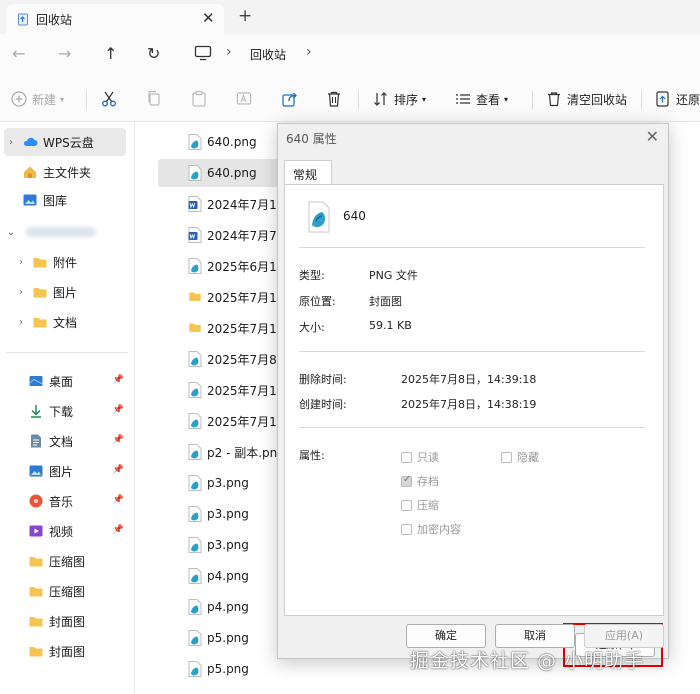  Describe the element at coordinates (244, 99) in the screenshot. I see `rename-icon` at that location.